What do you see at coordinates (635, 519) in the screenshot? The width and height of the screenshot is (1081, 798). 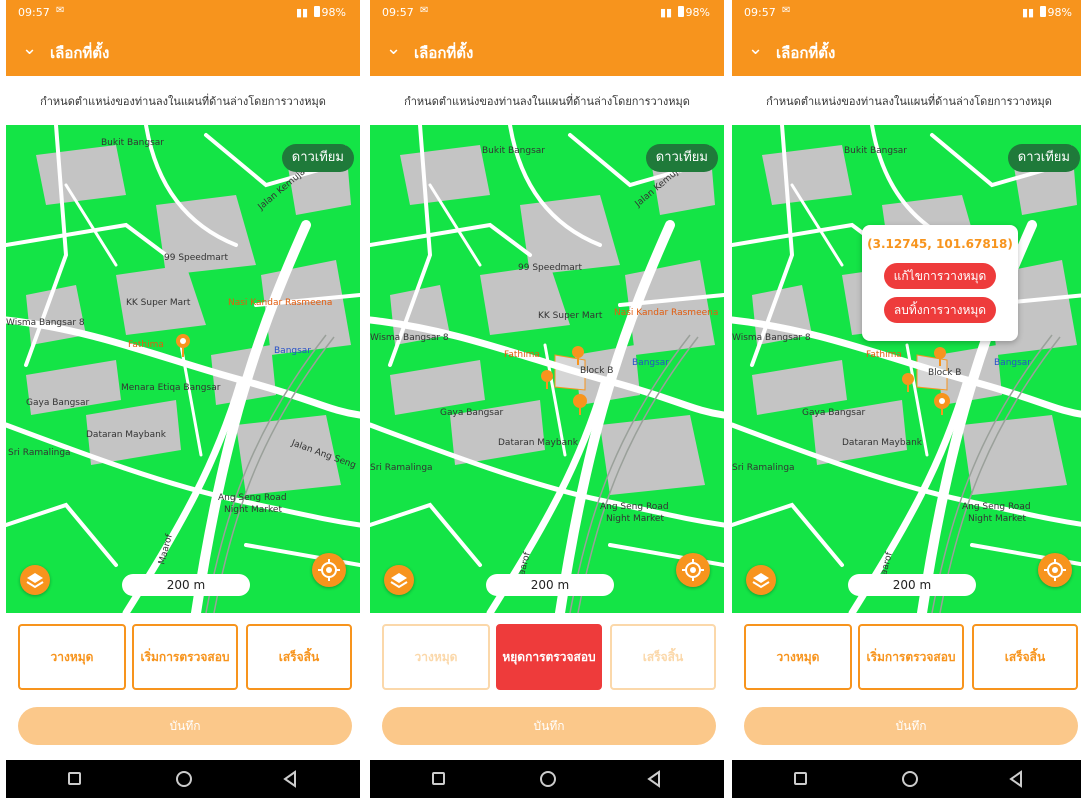 I see `map-label: Night Market` at bounding box center [635, 519].